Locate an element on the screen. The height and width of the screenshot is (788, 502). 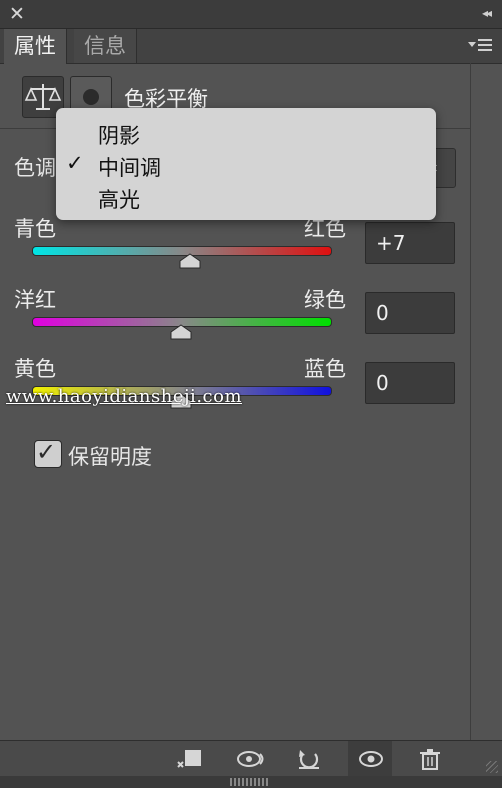
tone-label: 色调 is located at coordinates (35, 168).